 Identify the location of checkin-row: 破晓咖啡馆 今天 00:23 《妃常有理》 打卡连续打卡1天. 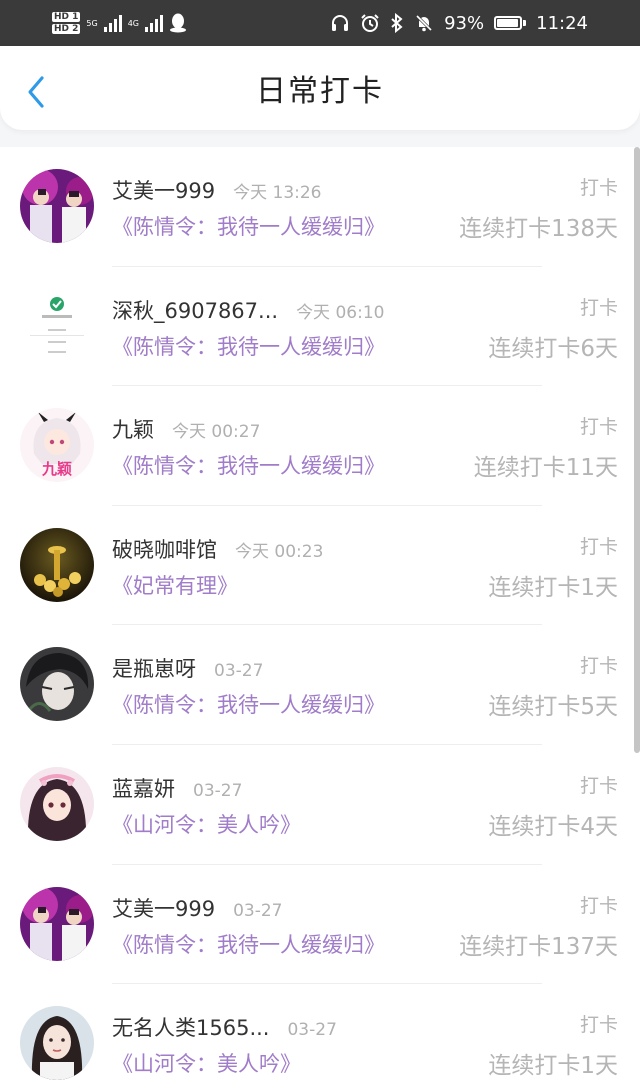
(320, 566).